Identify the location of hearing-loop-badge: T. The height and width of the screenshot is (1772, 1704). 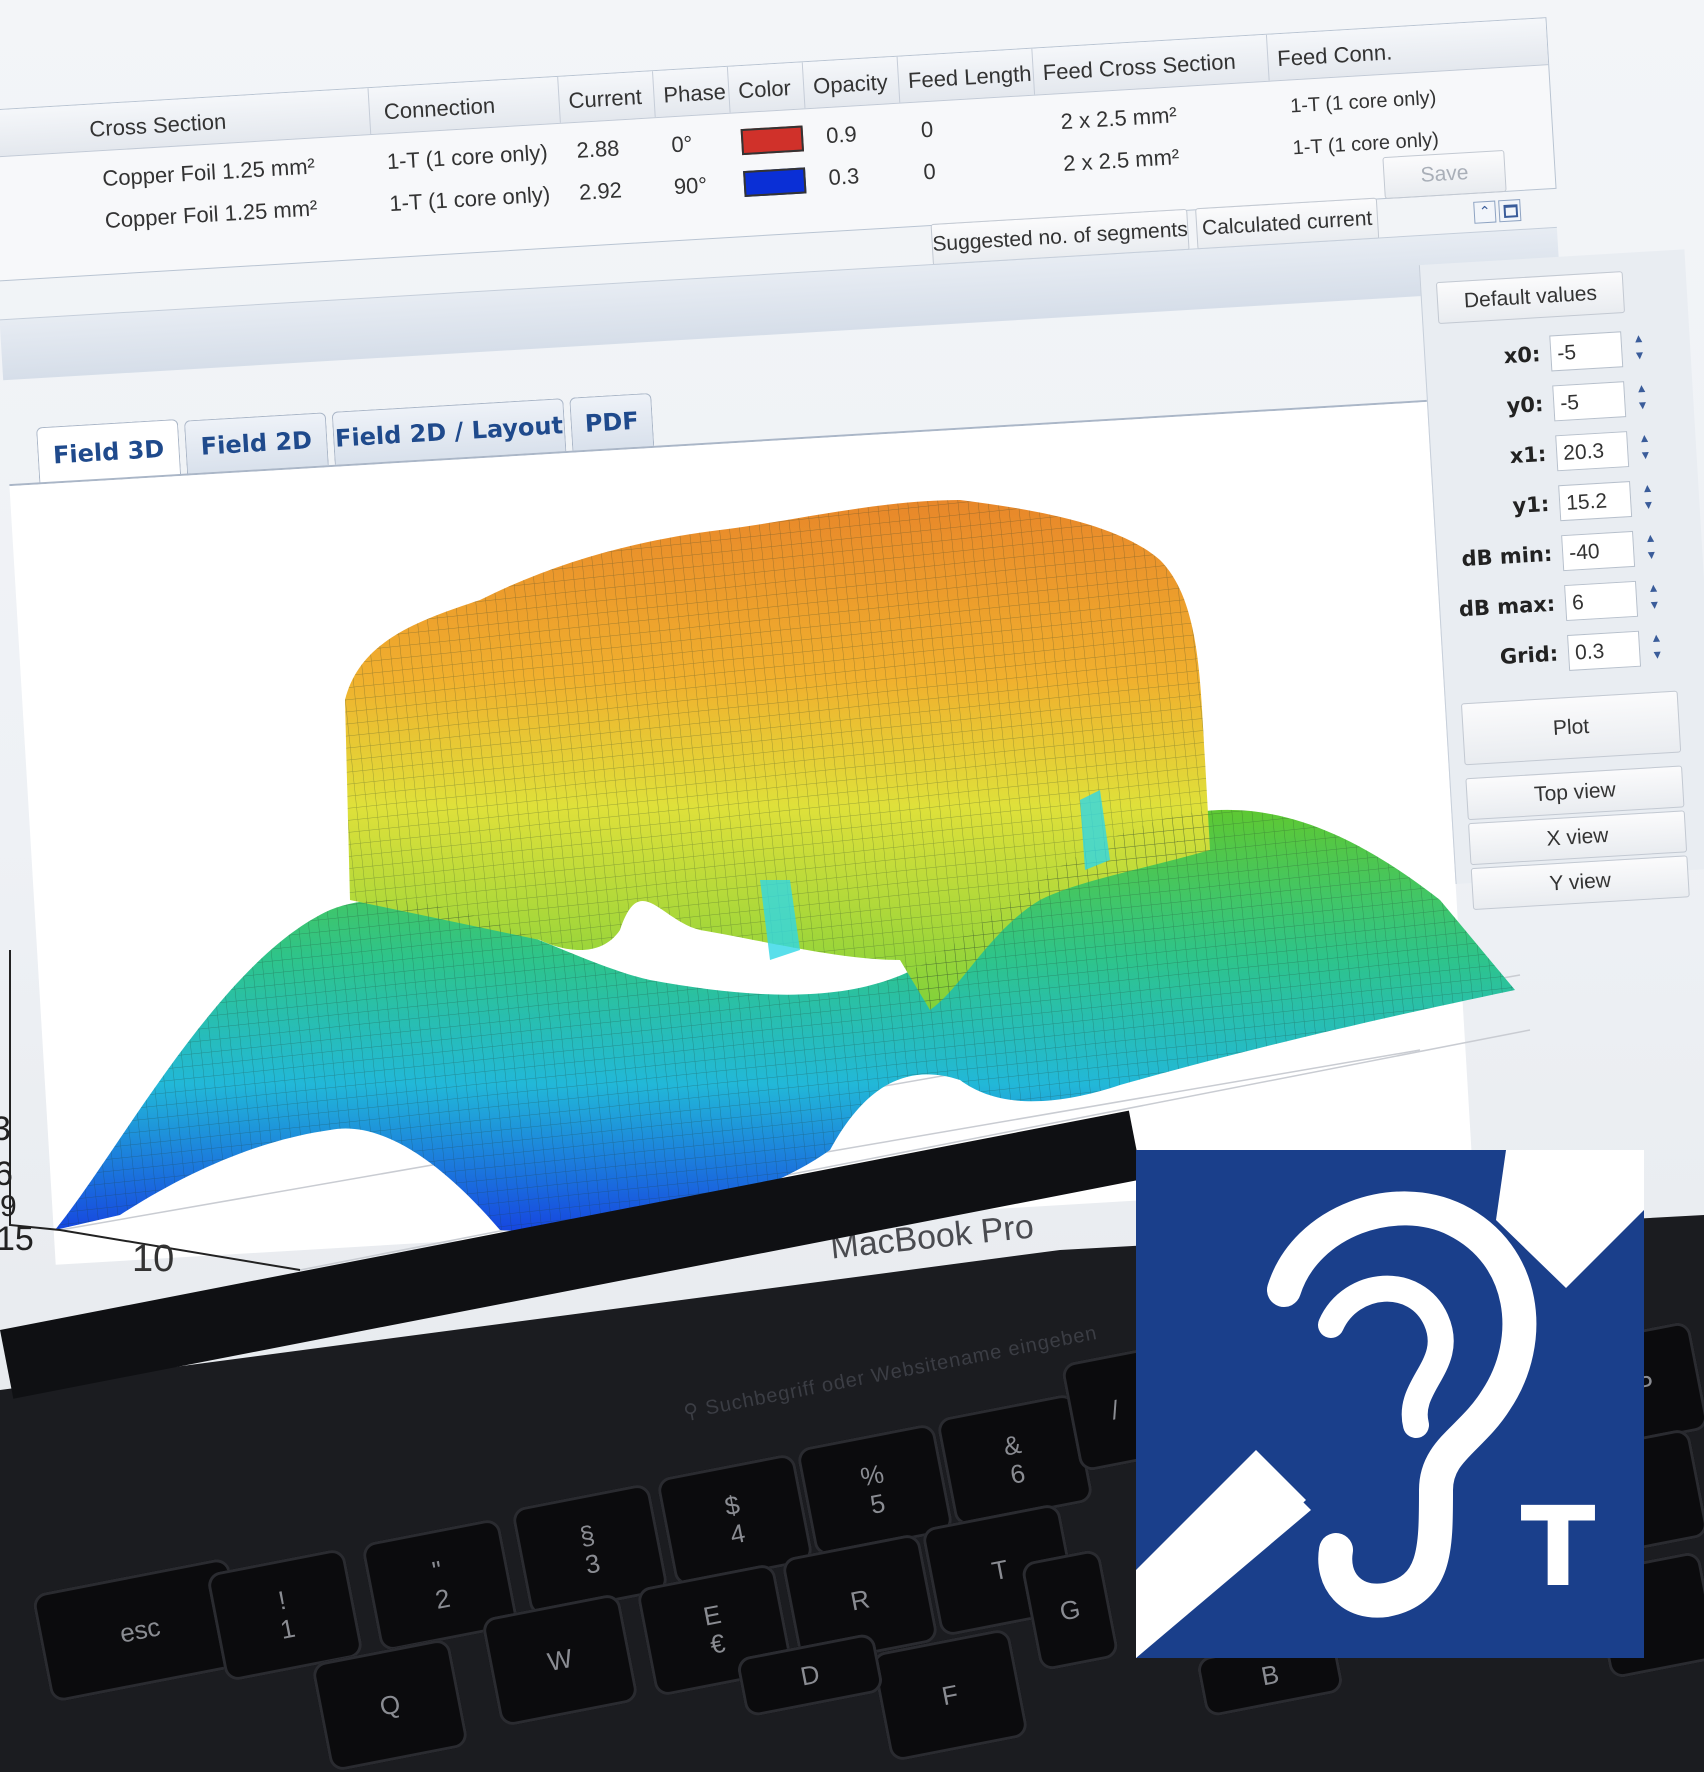
(1390, 1404).